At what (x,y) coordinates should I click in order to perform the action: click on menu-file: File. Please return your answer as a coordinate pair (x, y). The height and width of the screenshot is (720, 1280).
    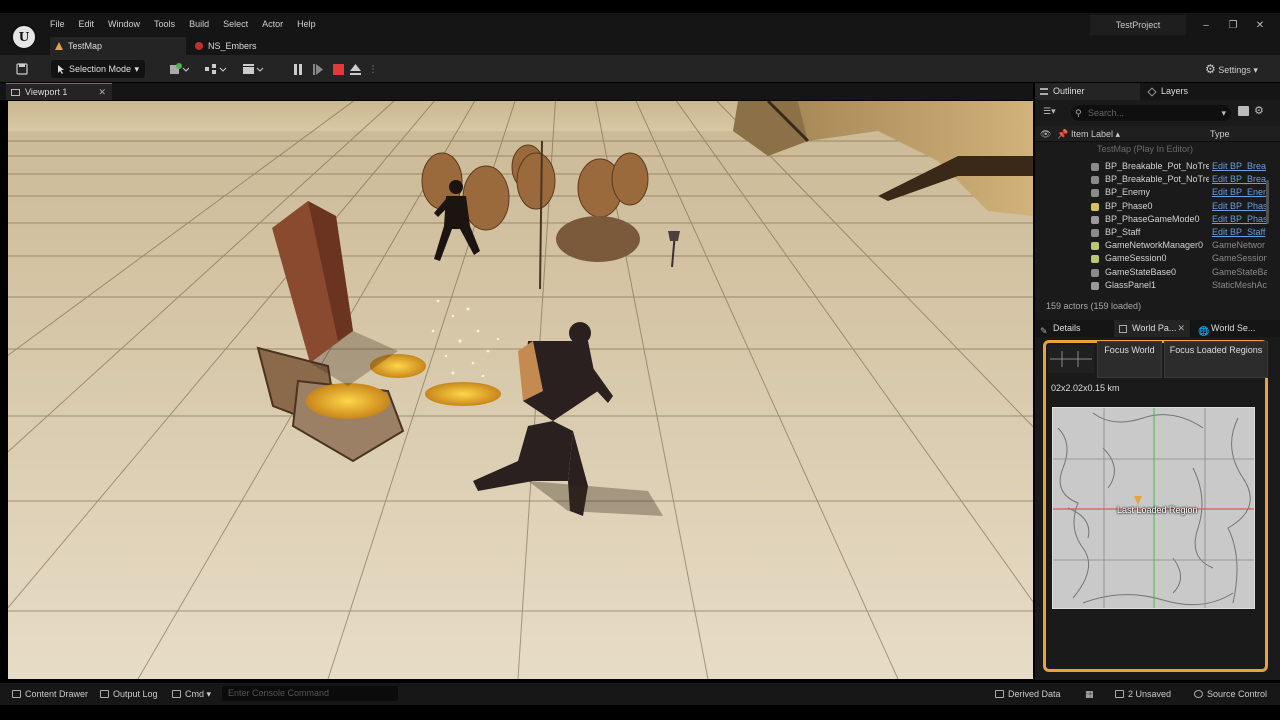
    Looking at the image, I should click on (57, 24).